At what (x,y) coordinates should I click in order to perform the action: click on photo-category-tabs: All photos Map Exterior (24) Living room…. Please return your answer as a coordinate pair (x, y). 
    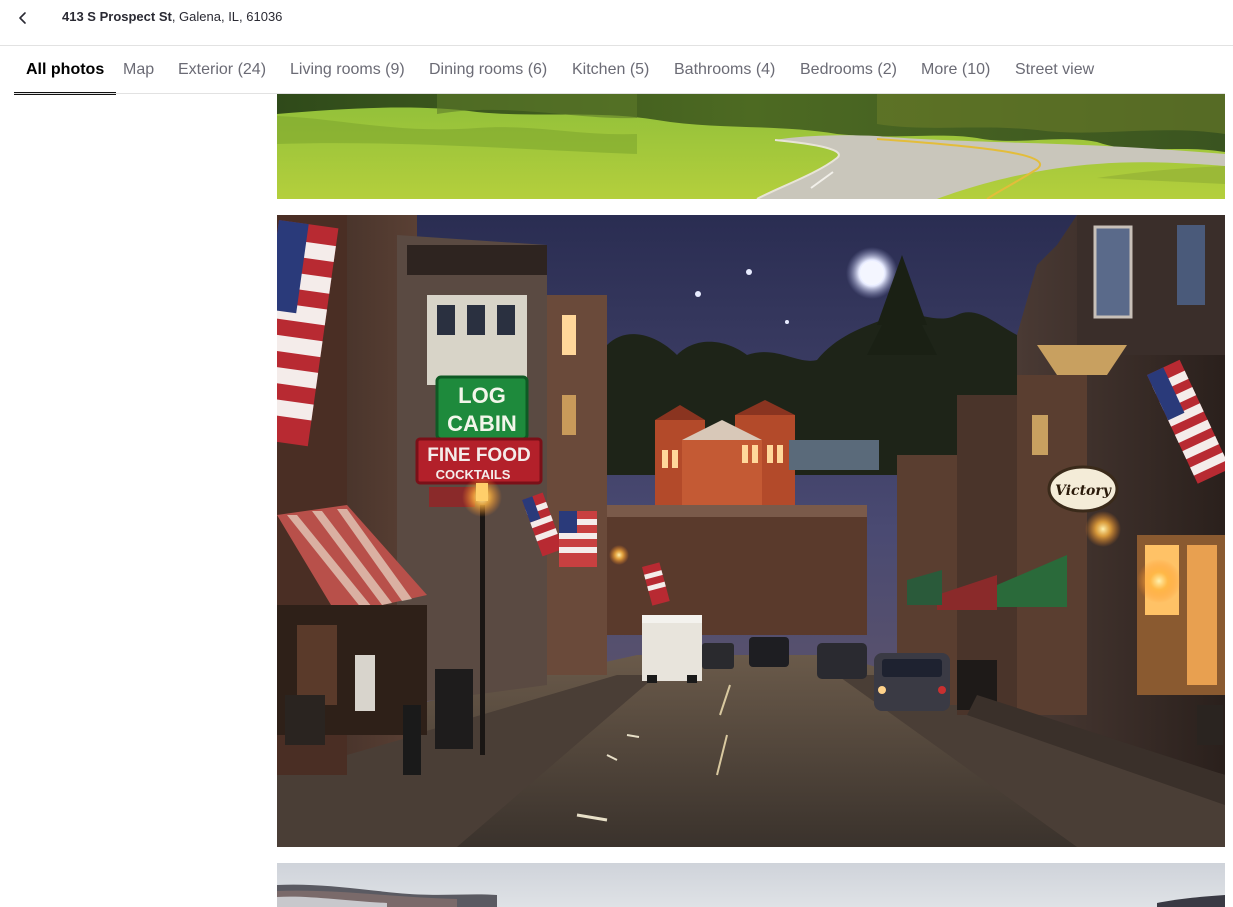
    Looking at the image, I should click on (616, 70).